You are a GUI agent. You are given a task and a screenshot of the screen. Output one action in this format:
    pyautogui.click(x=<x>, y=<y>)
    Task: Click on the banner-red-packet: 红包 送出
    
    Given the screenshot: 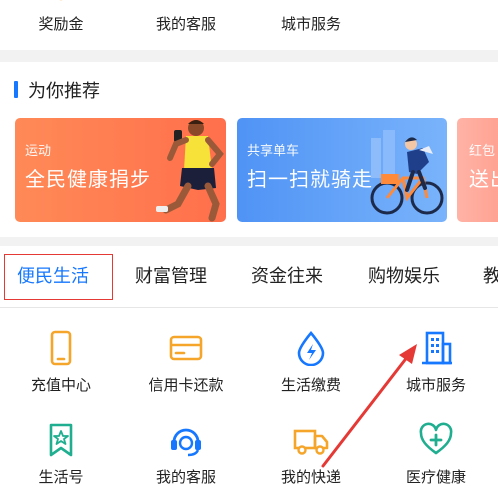 What is the action you would take?
    pyautogui.click(x=477, y=170)
    